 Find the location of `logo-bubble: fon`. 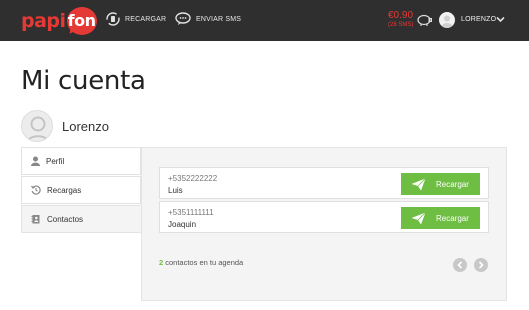

logo-bubble: fon is located at coordinates (82, 22).